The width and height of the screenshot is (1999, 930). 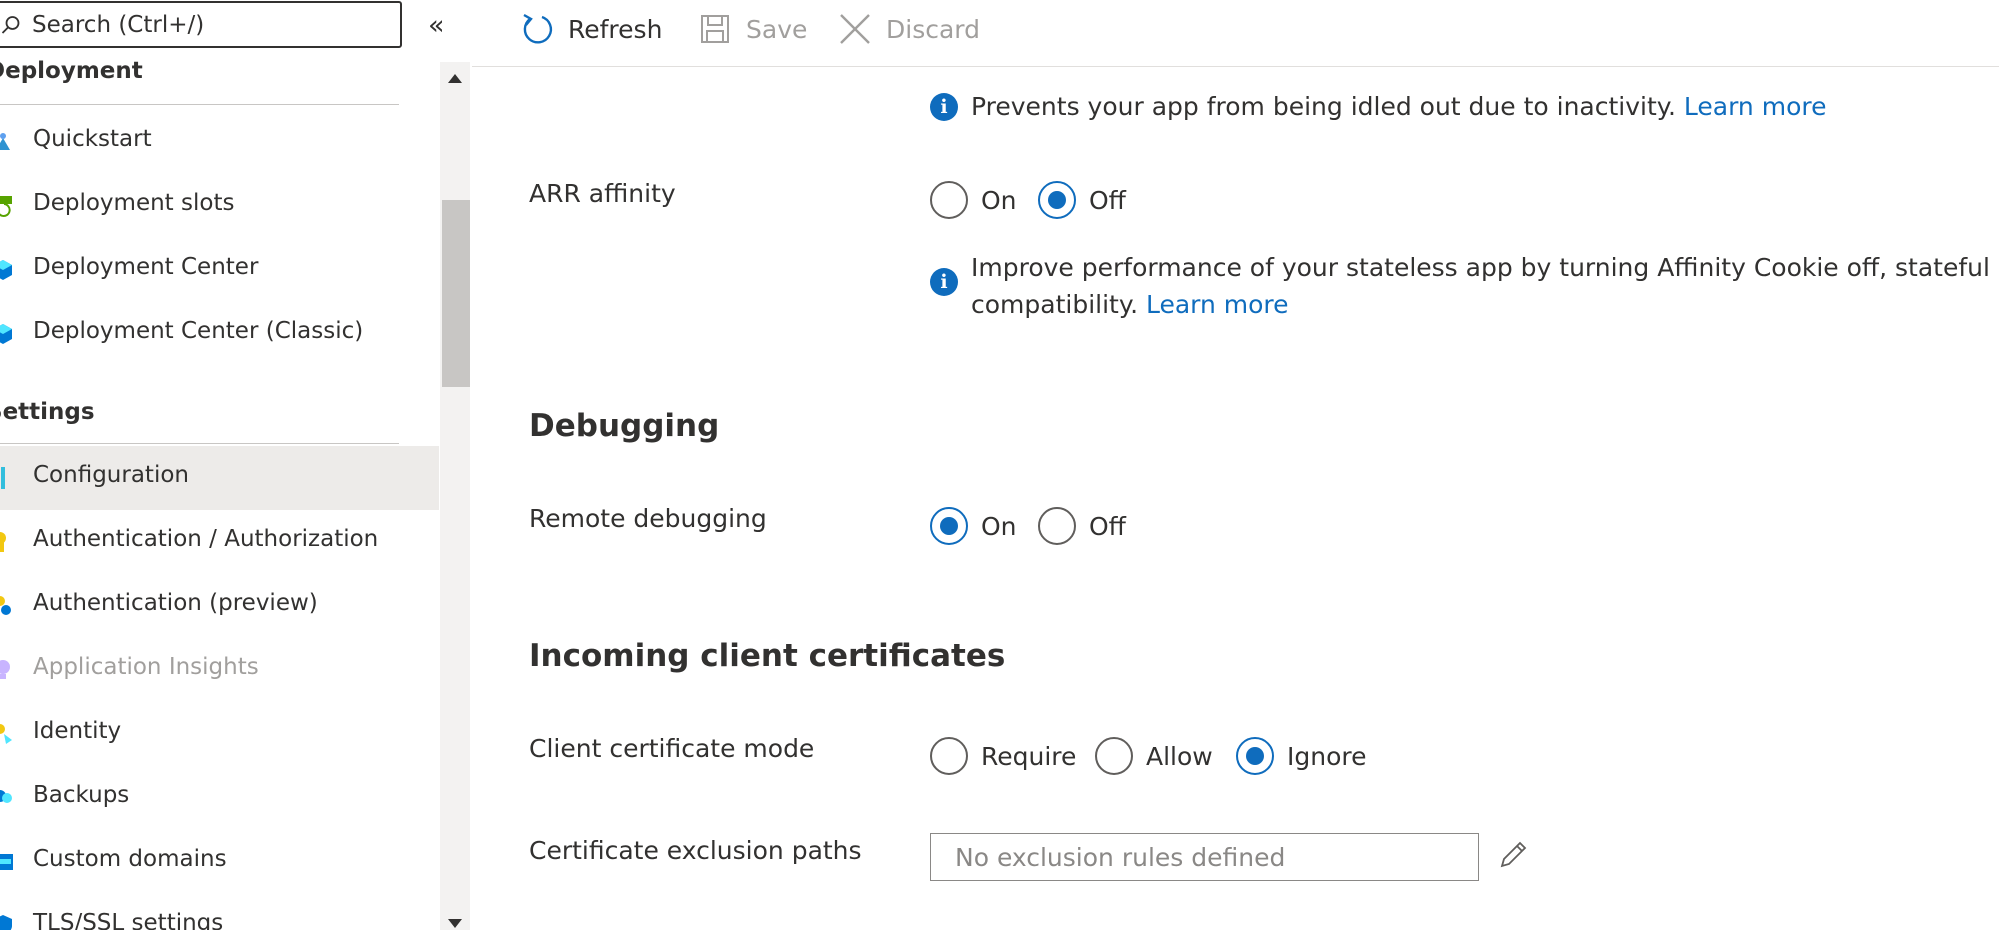 I want to click on sidebar-item-application-insights: Application Insights, so click(x=219, y=670).